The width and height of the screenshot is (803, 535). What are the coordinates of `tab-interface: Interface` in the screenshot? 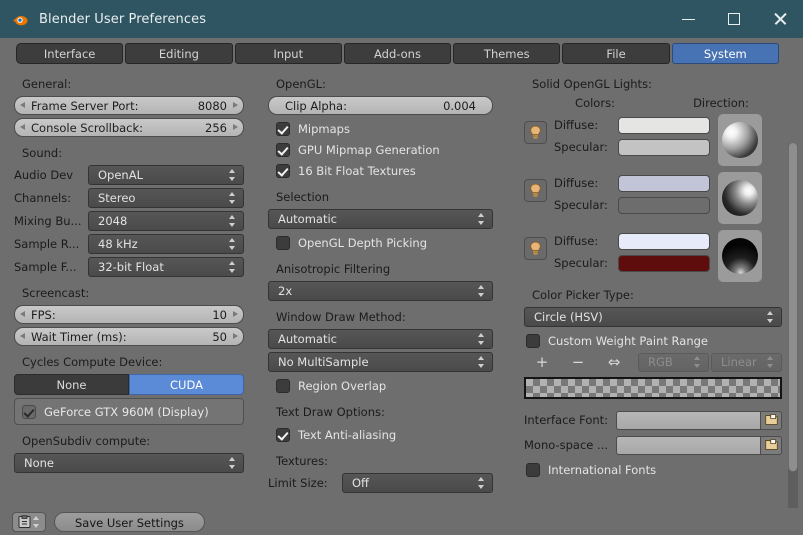 It's located at (70, 53).